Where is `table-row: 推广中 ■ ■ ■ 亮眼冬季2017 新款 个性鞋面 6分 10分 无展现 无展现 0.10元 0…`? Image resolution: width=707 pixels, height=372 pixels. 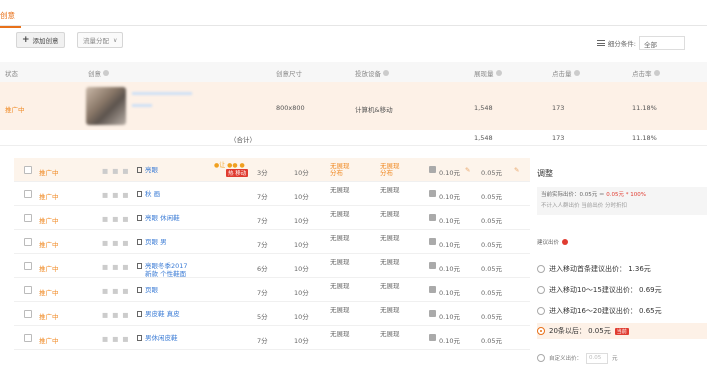 table-row: 推广中 ■ ■ ■ 亮眼冬季2017 新款 个性鞋面 6分 10分 无展现 无展现 0.10元 0… is located at coordinates (272, 266).